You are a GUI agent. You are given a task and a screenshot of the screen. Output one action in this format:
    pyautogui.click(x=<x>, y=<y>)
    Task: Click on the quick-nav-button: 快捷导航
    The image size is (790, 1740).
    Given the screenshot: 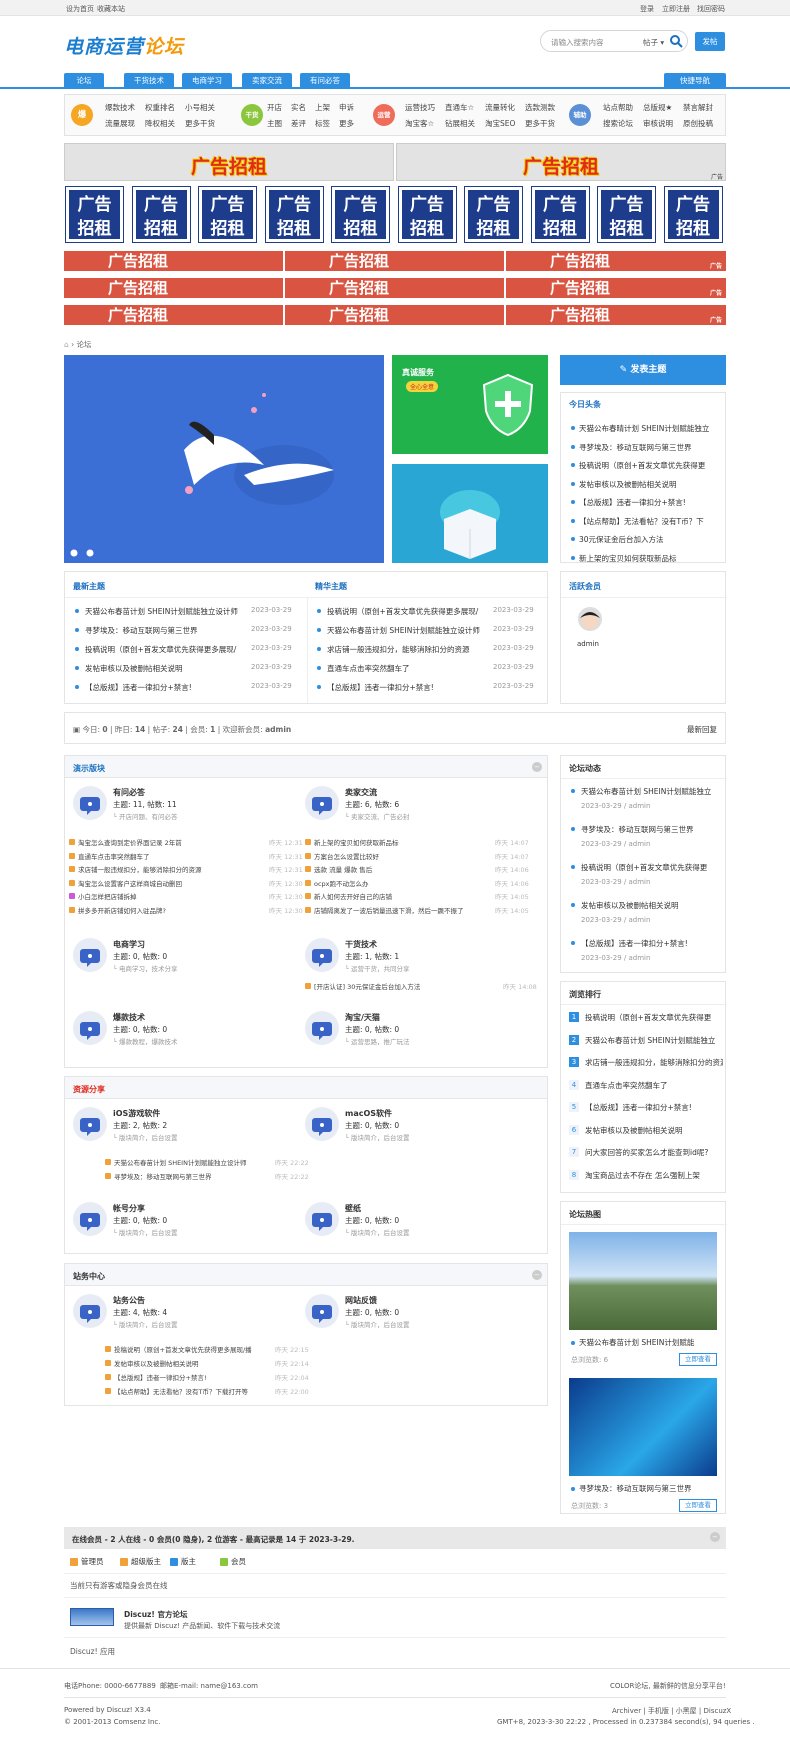 What is the action you would take?
    pyautogui.click(x=695, y=80)
    